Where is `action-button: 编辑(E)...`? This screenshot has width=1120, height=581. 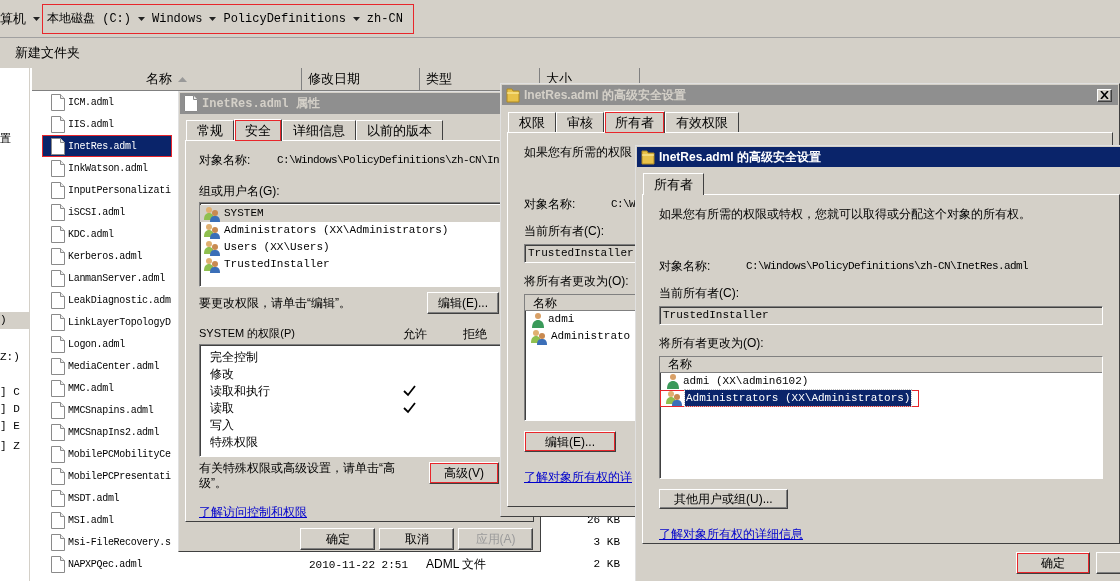 action-button: 编辑(E)... is located at coordinates (570, 441).